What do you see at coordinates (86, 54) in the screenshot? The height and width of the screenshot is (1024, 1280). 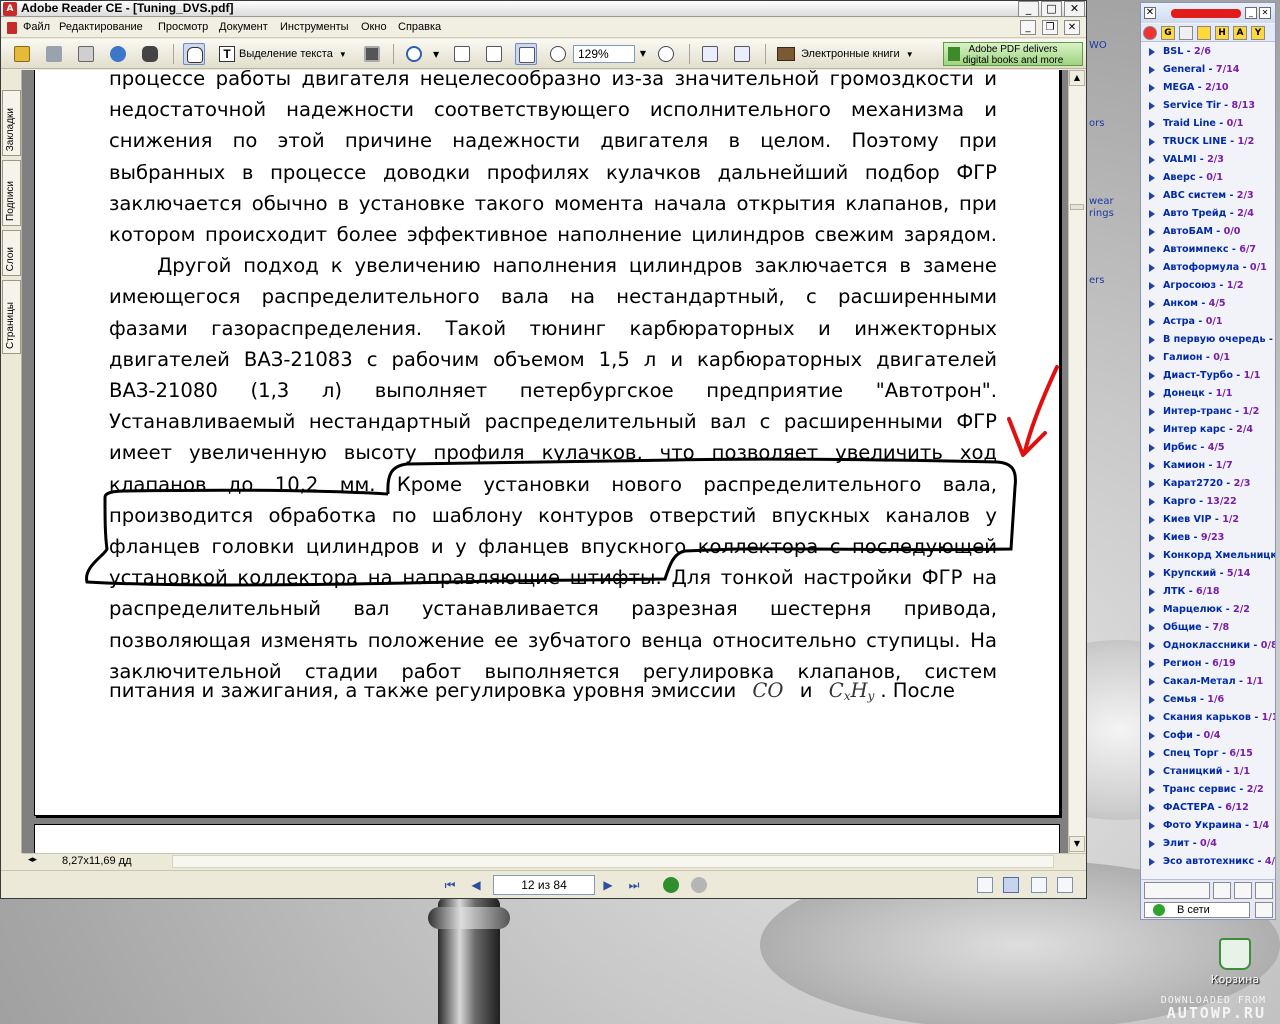 I see `print-button` at bounding box center [86, 54].